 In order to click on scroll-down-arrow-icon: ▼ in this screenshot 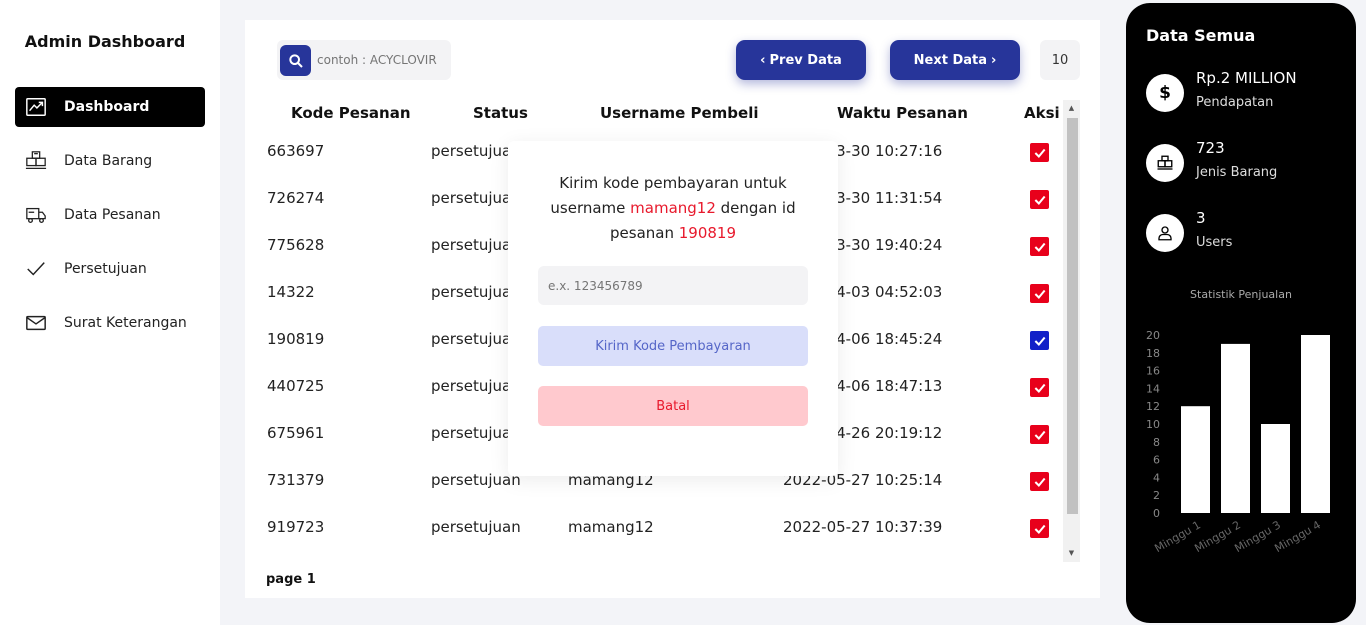, I will do `click(1071, 553)`.